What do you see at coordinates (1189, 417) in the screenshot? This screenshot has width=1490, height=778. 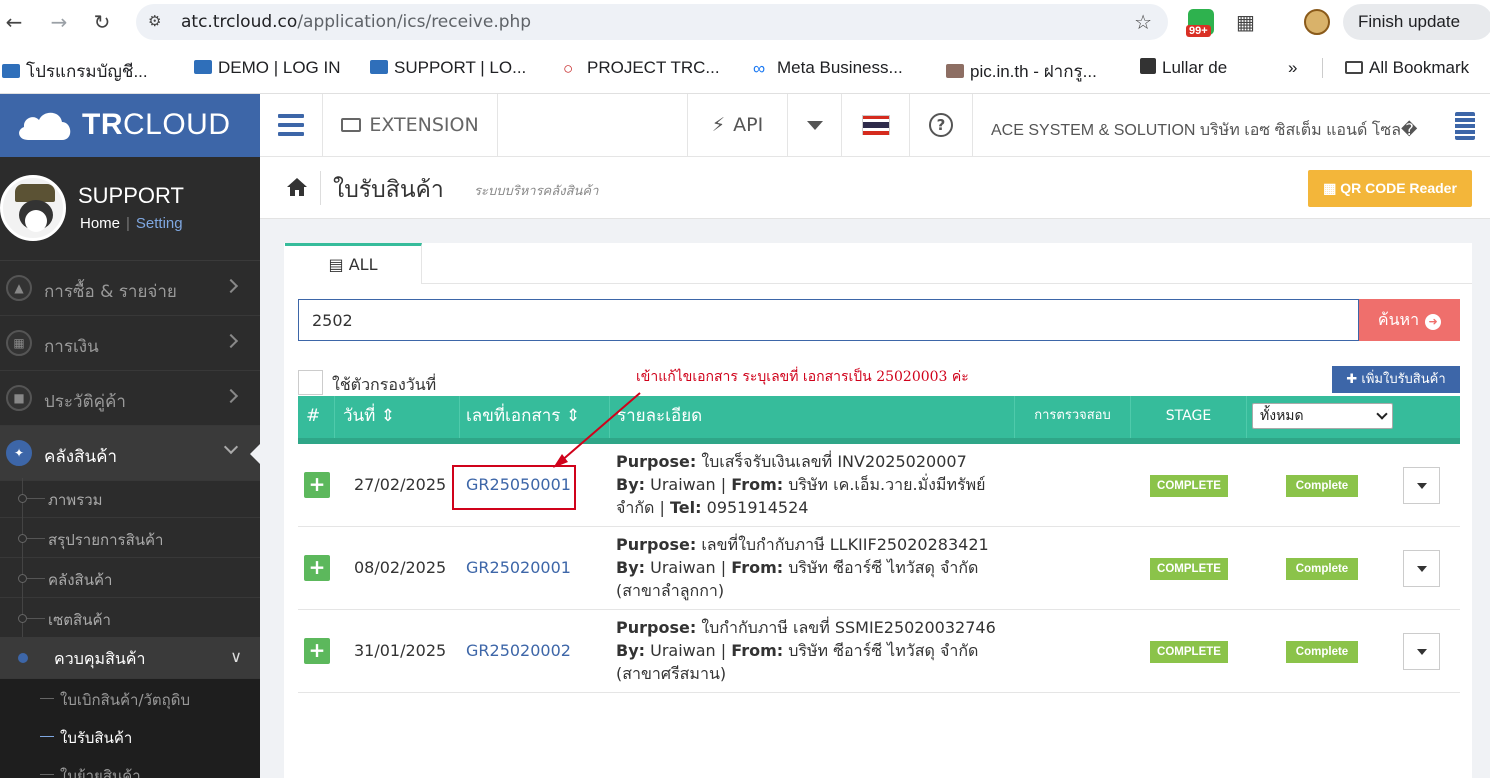 I see `col-stage: STAGE` at bounding box center [1189, 417].